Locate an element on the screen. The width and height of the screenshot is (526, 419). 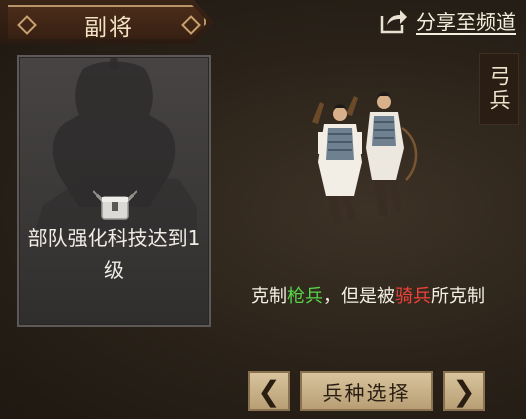
share-to-channel-button: 分享至频道 is located at coordinates (448, 20).